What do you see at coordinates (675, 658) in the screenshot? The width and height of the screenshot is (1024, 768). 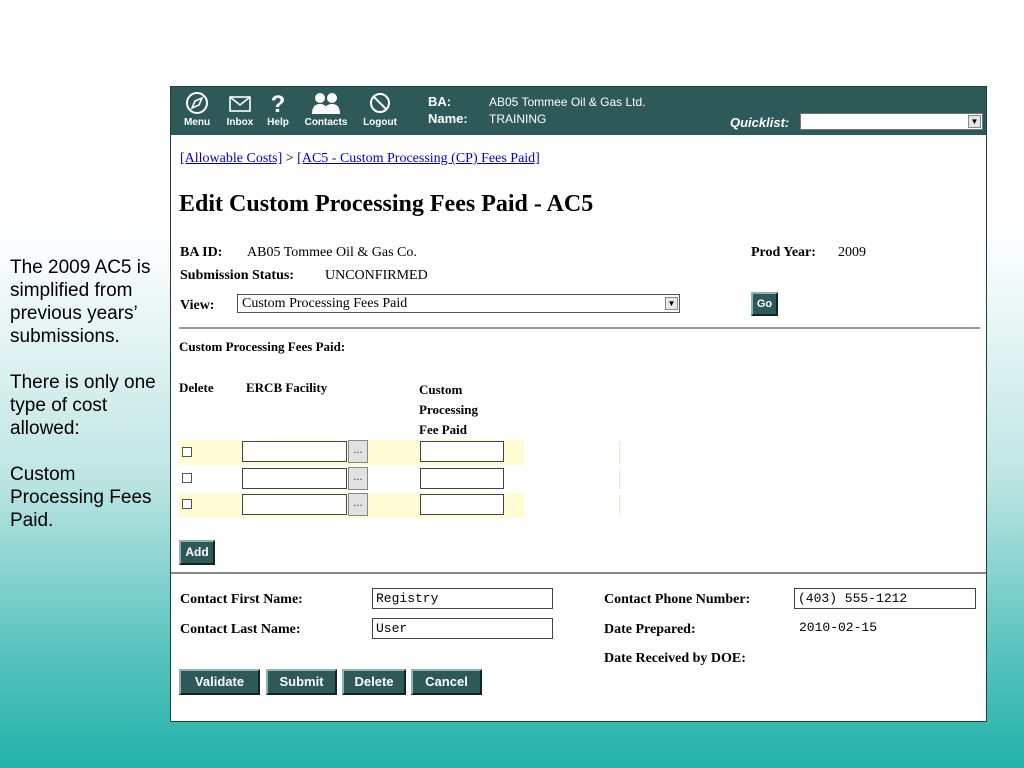 I see `date-received-label: Date Received by DOE:` at bounding box center [675, 658].